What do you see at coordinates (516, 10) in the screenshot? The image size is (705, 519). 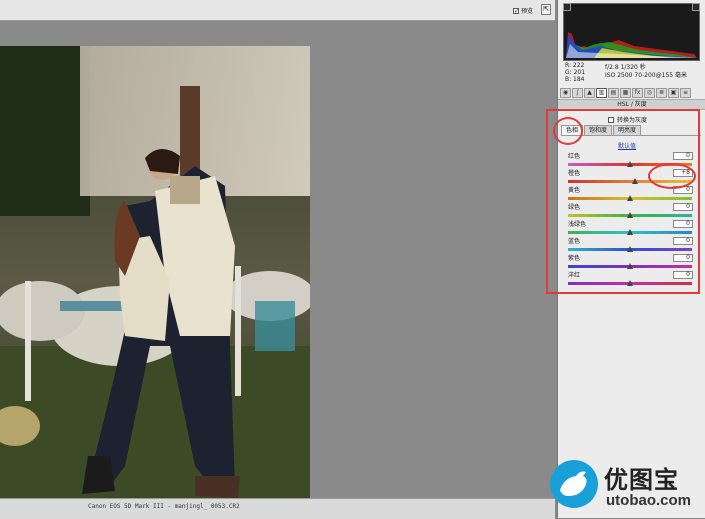 I see `preview-checkbox-box: ✓` at bounding box center [516, 10].